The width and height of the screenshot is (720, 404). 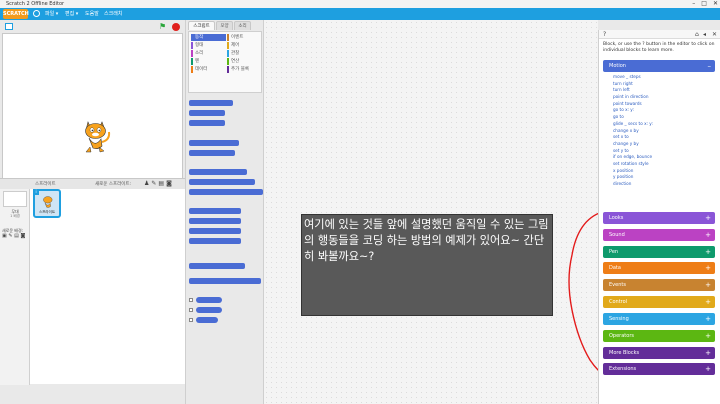 What do you see at coordinates (191, 310) in the screenshot?
I see `checkbox-y-position` at bounding box center [191, 310].